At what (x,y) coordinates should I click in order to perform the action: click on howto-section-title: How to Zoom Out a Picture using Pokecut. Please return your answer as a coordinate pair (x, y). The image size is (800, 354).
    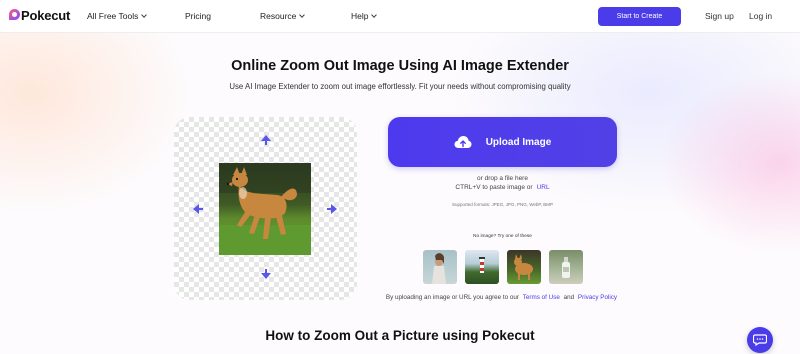
    Looking at the image, I should click on (400, 335).